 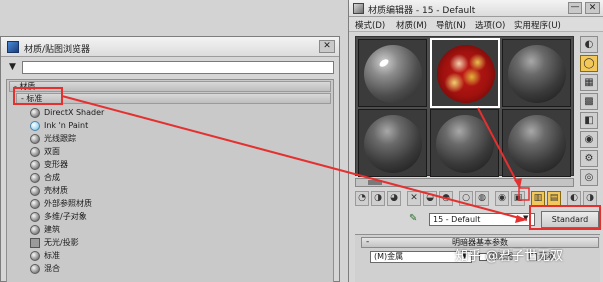 I want to click on list-item-label: 无光/投影, so click(x=61, y=242).